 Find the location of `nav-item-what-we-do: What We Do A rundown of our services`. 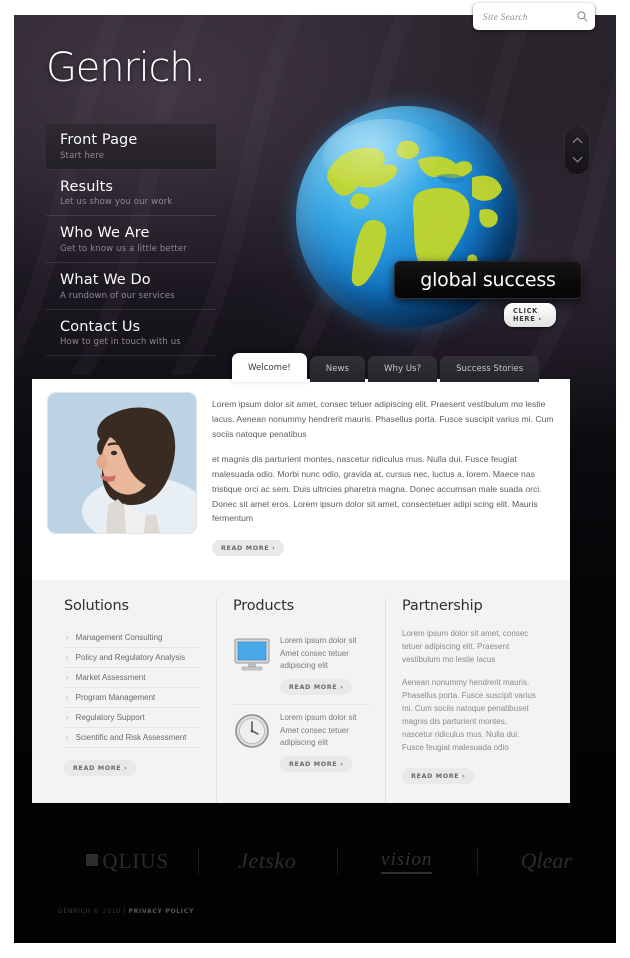

nav-item-what-we-do: What We Do A rundown of our services is located at coordinates (131, 286).